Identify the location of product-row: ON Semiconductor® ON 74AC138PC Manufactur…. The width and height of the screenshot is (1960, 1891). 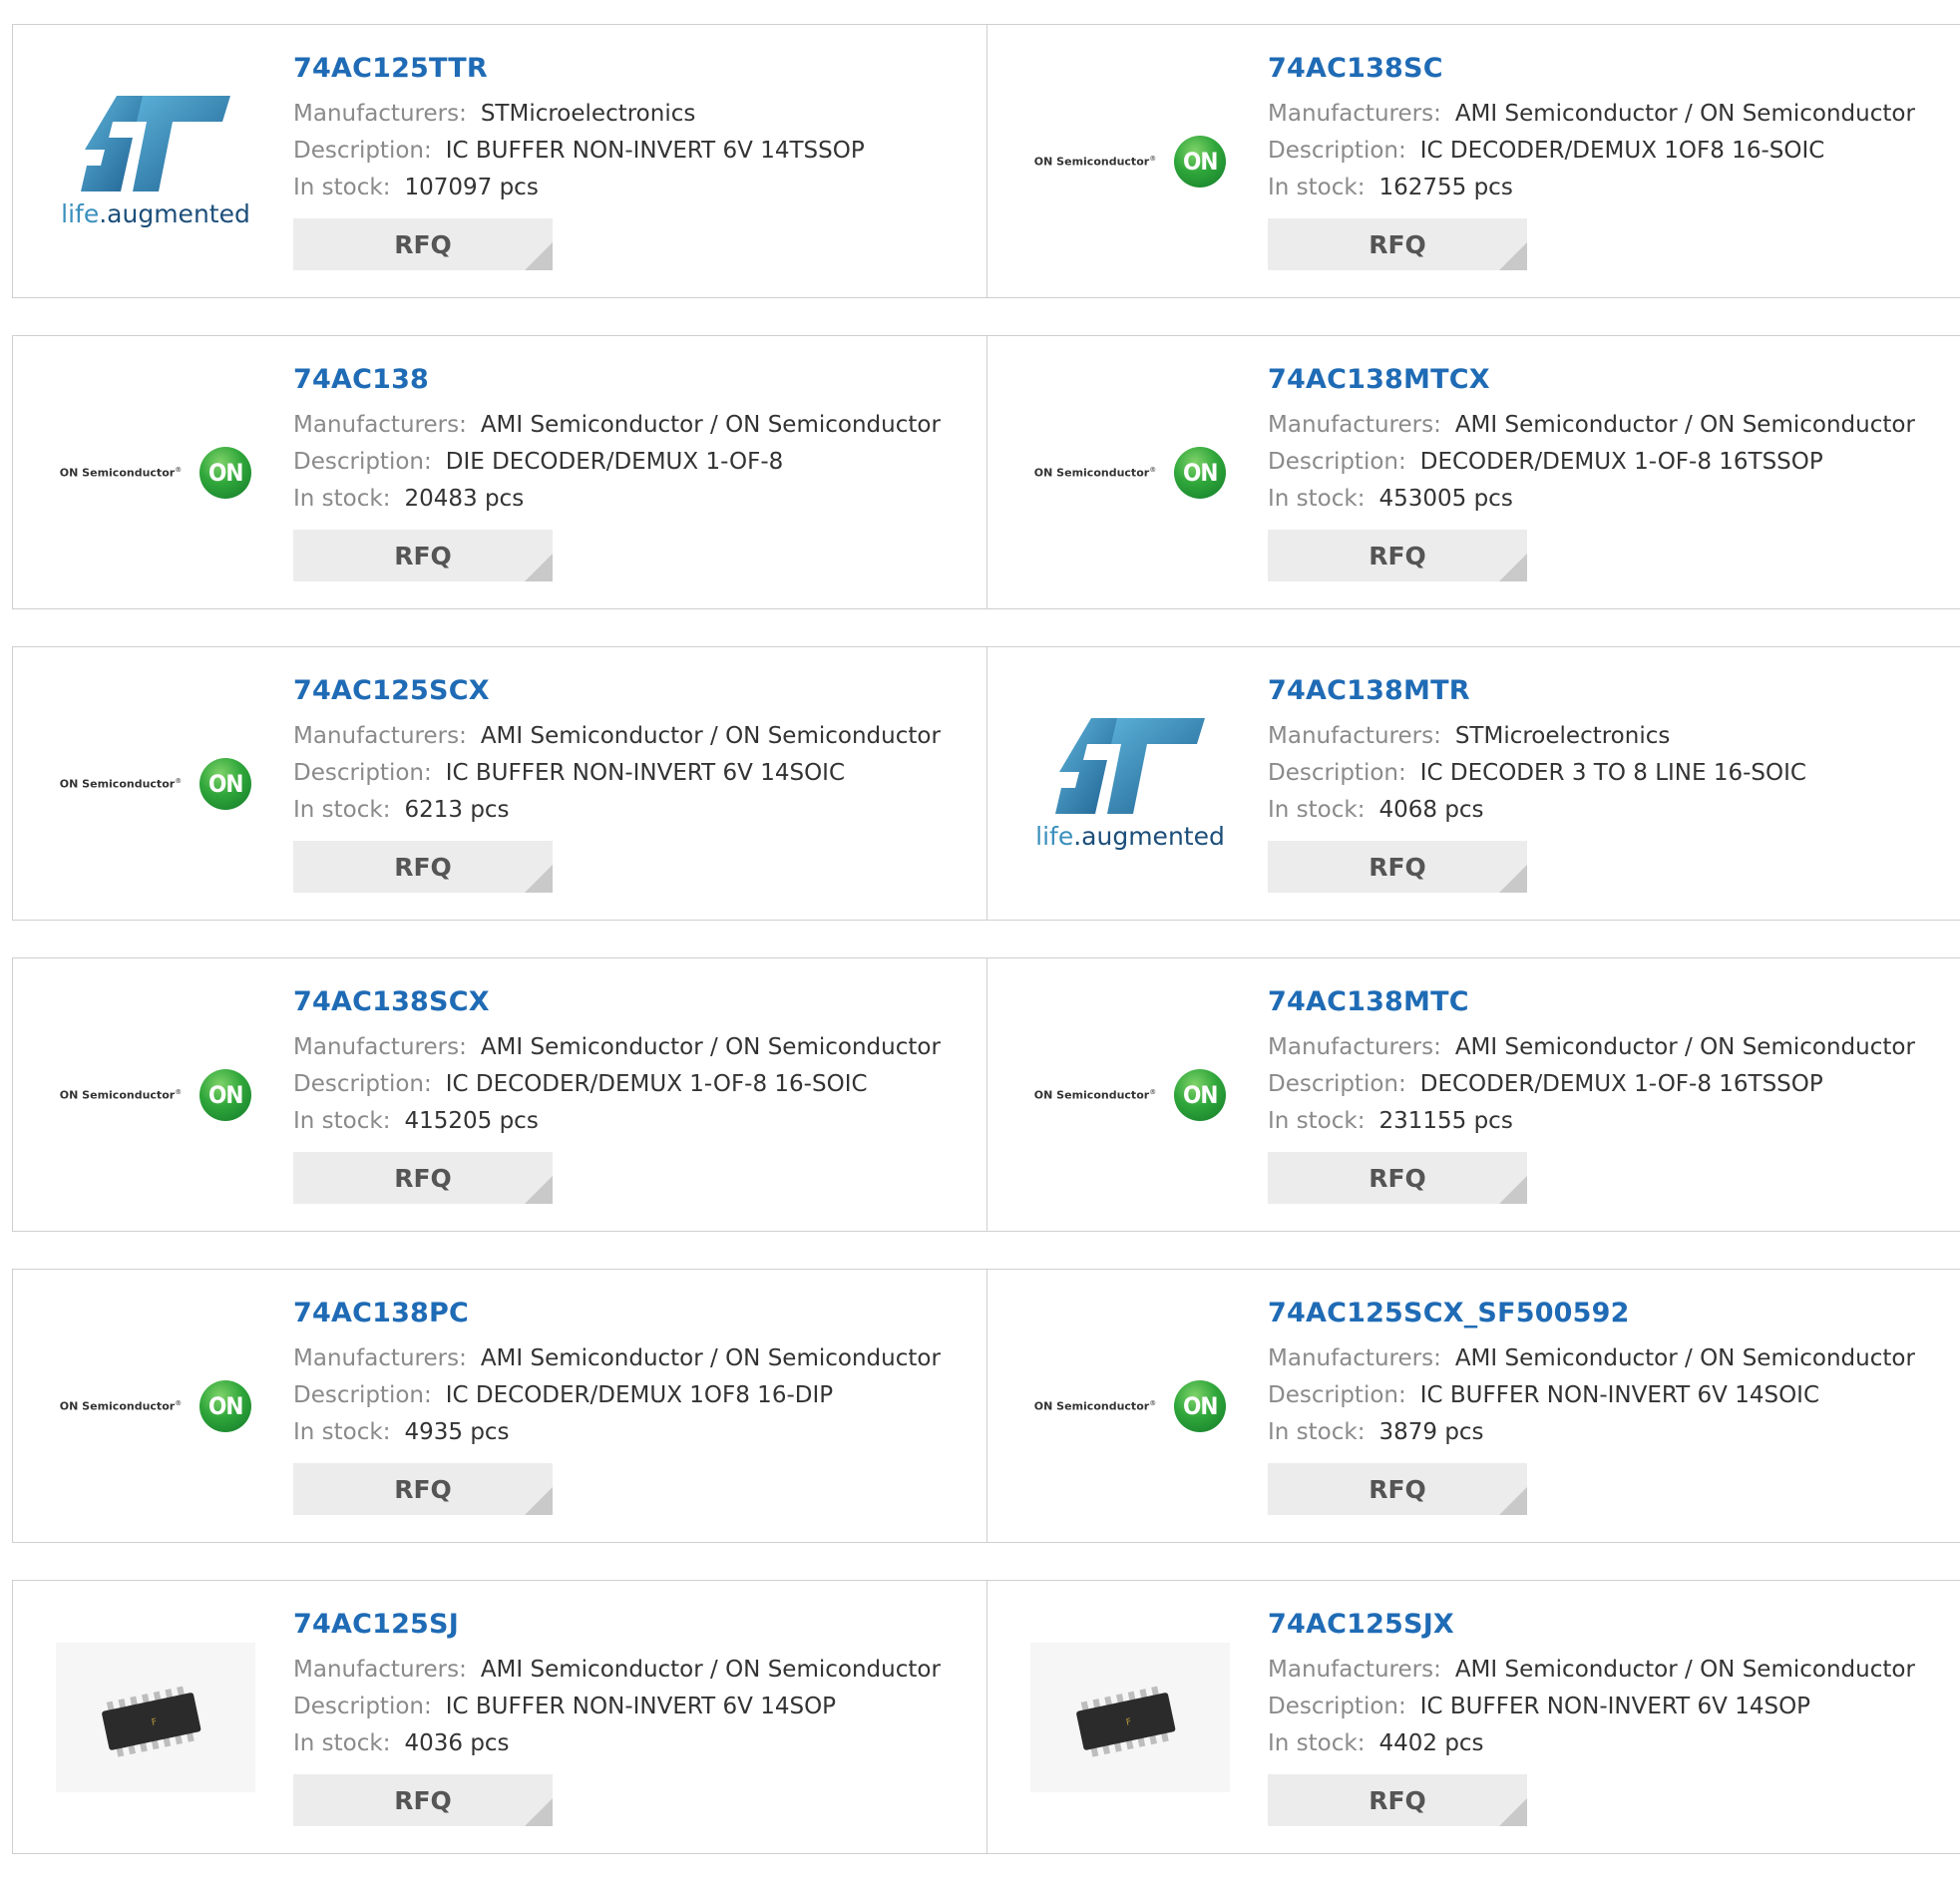
(986, 1406).